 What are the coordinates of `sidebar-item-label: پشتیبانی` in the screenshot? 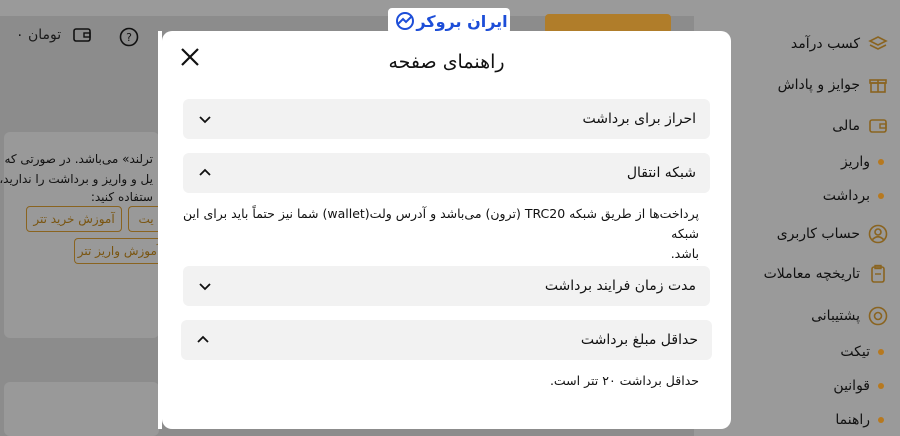 It's located at (835, 316).